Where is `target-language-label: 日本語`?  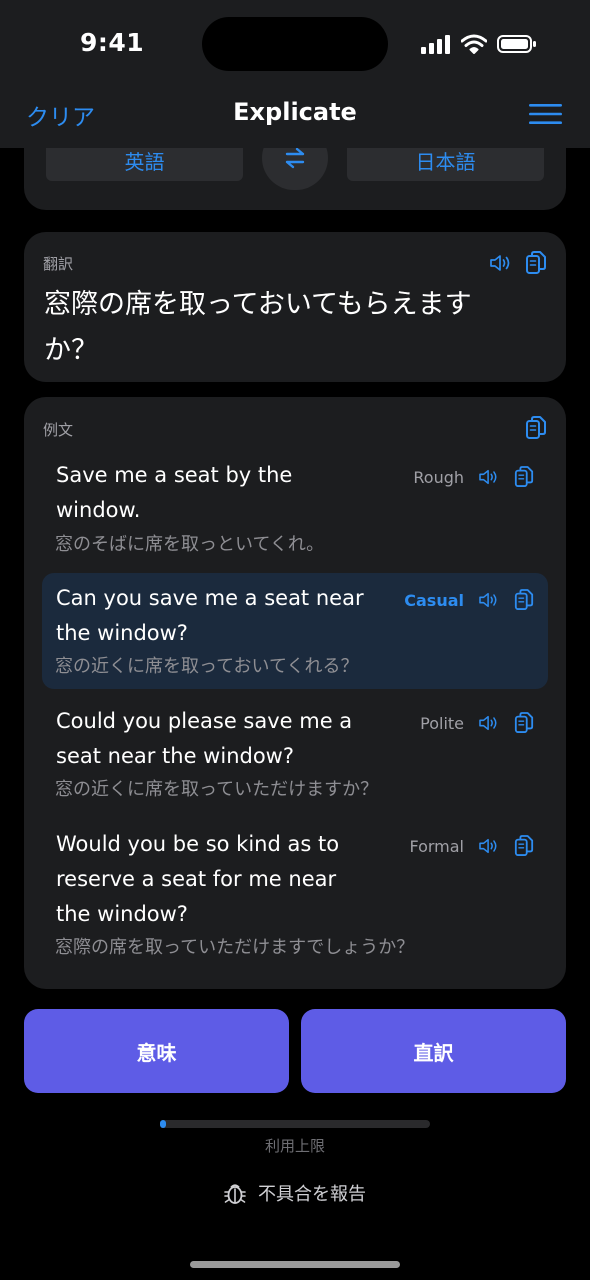
target-language-label: 日本語 is located at coordinates (445, 162).